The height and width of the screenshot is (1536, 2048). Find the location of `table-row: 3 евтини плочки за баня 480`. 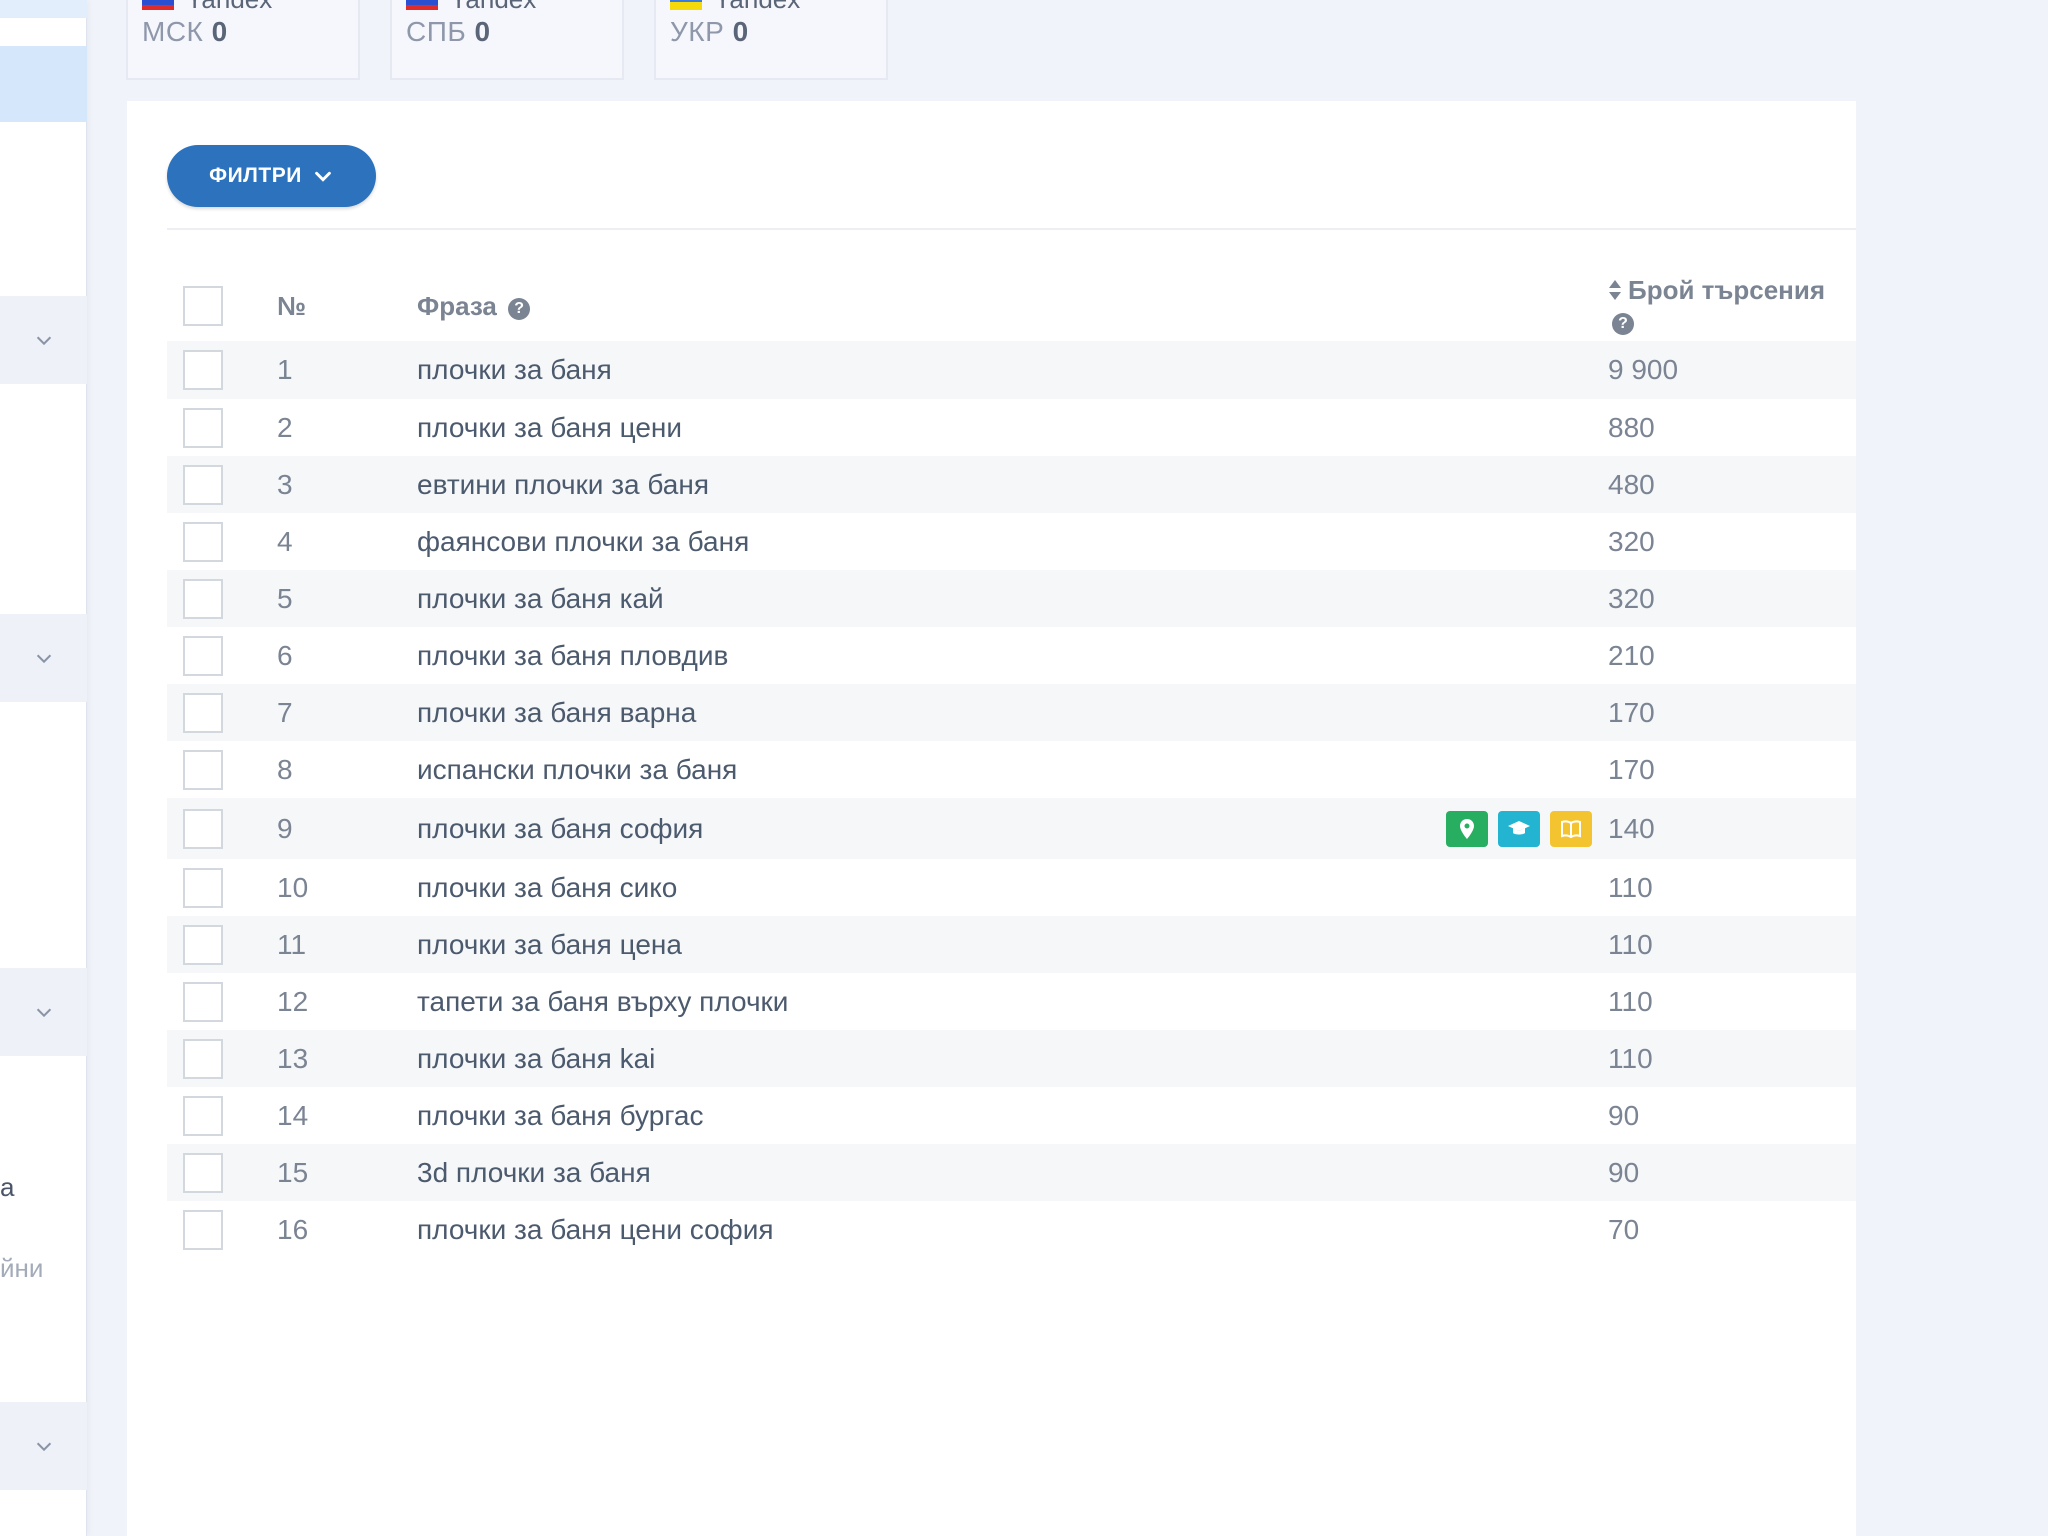

table-row: 3 евтини плочки за баня 480 is located at coordinates (1011, 484).